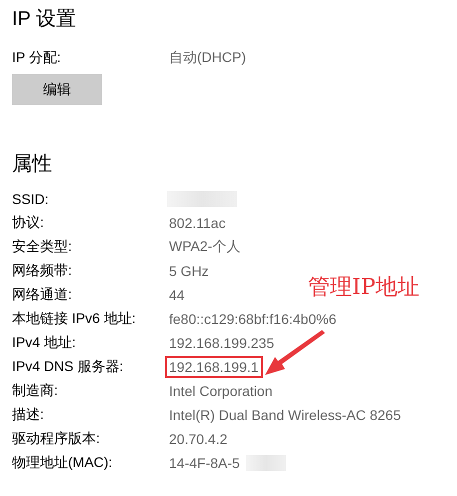  Describe the element at coordinates (35, 391) in the screenshot. I see `property-label: 制造商:` at that location.